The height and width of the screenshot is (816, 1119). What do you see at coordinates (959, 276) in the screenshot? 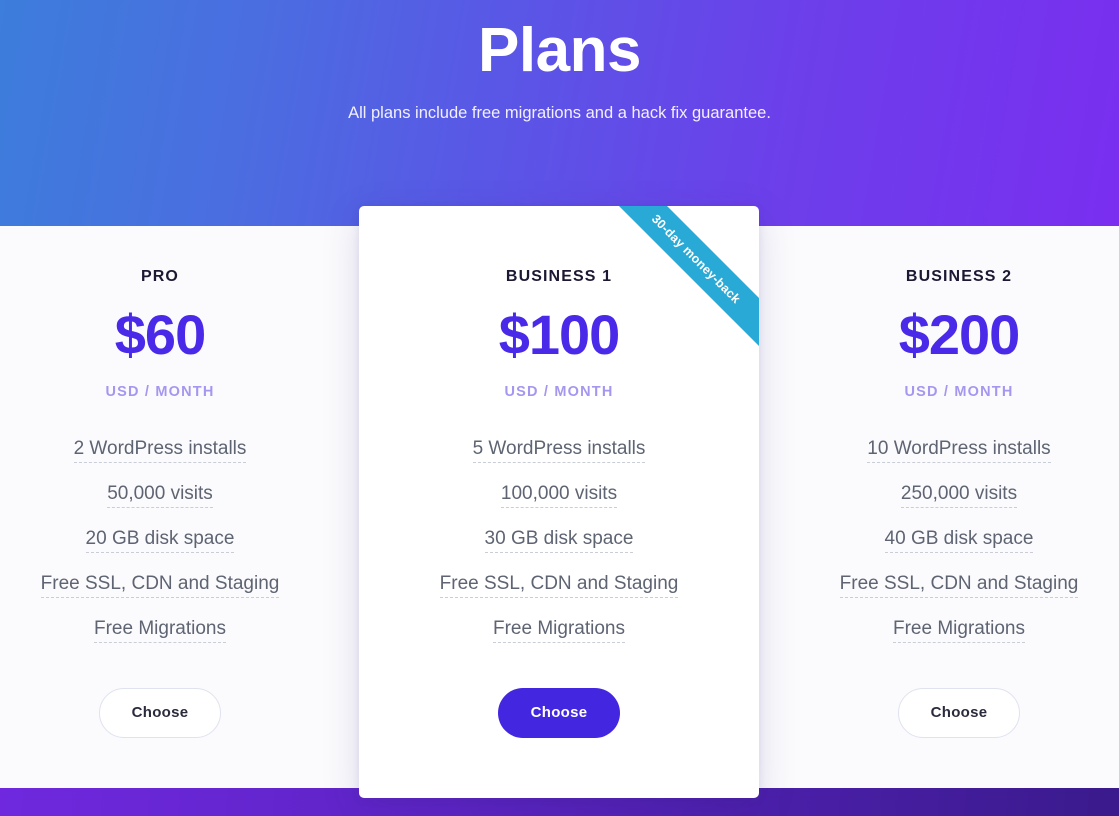
I see `plan-name: BUSINESS 2` at bounding box center [959, 276].